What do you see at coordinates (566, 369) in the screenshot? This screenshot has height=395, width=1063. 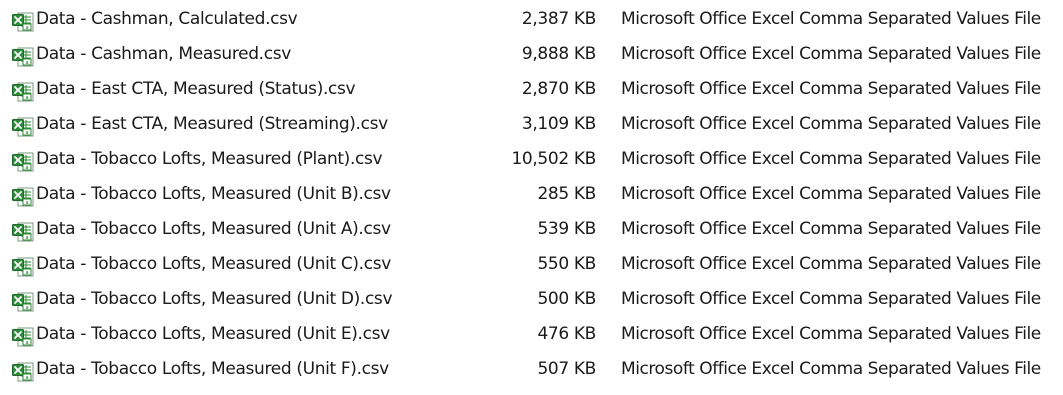 I see `file-size: 507 KB` at bounding box center [566, 369].